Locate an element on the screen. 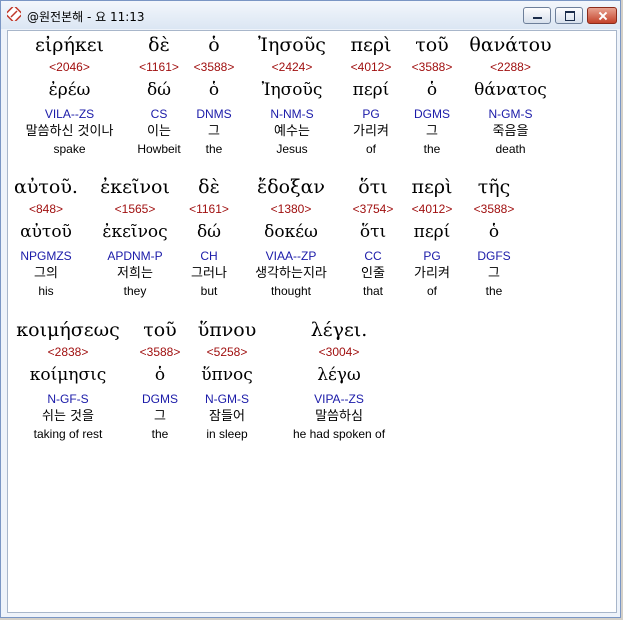 Image resolution: width=623 pixels, height=620 pixels. close-button is located at coordinates (602, 15).